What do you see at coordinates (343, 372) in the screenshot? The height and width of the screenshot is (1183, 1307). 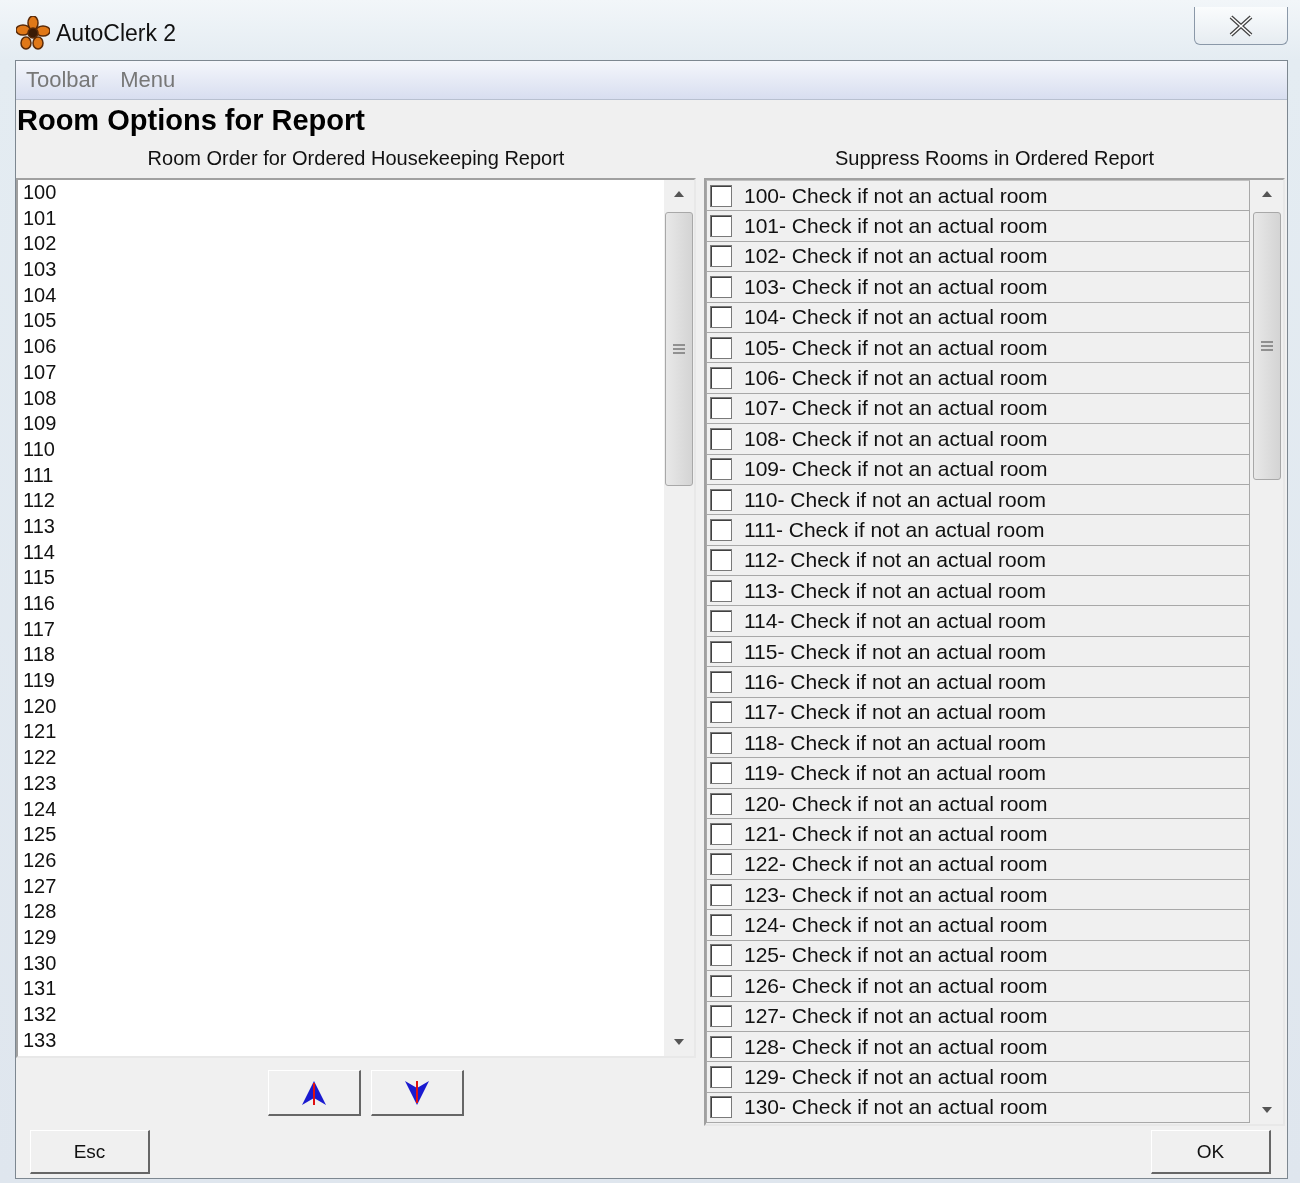 I see `room-list-item: 107` at bounding box center [343, 372].